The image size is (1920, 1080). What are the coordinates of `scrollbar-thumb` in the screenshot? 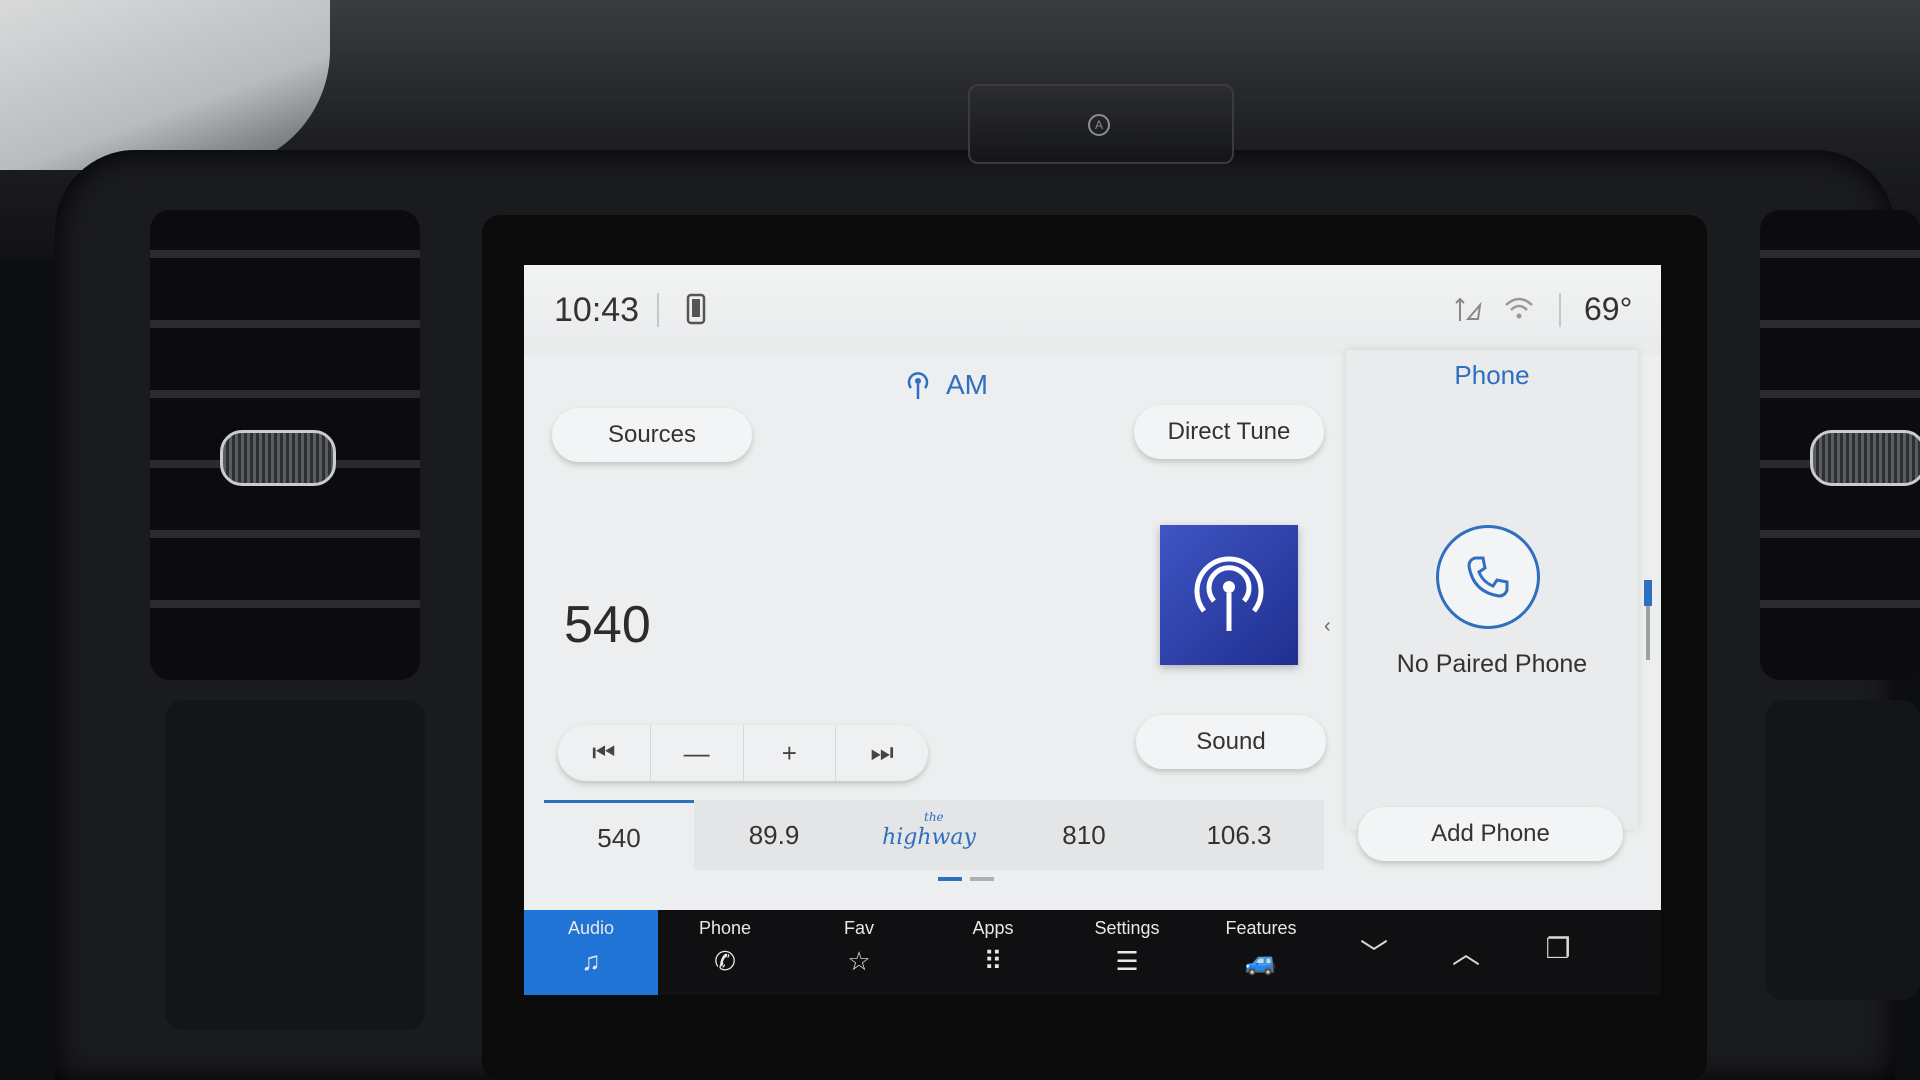 It's located at (1648, 593).